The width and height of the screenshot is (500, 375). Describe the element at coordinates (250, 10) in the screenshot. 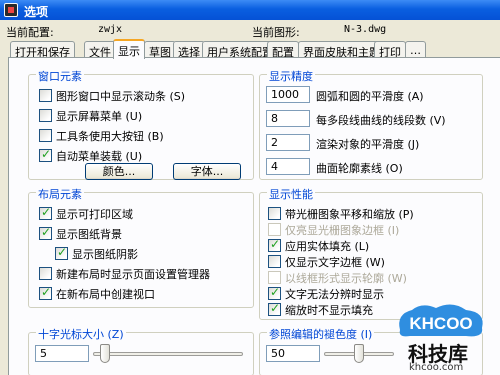

I see `title-bar: 选项` at that location.